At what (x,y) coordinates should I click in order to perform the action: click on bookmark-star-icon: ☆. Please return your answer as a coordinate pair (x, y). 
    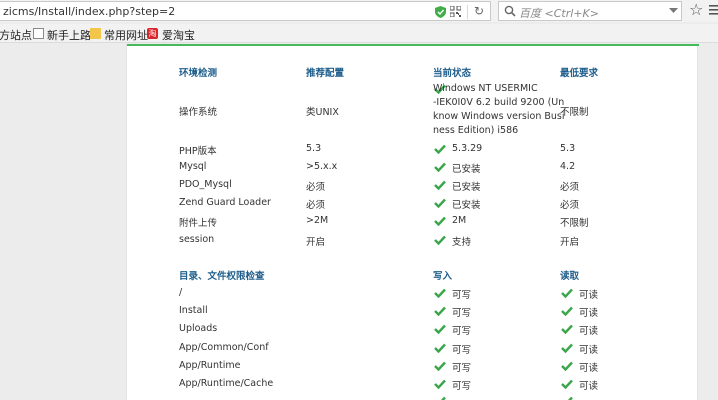
    Looking at the image, I should click on (696, 10).